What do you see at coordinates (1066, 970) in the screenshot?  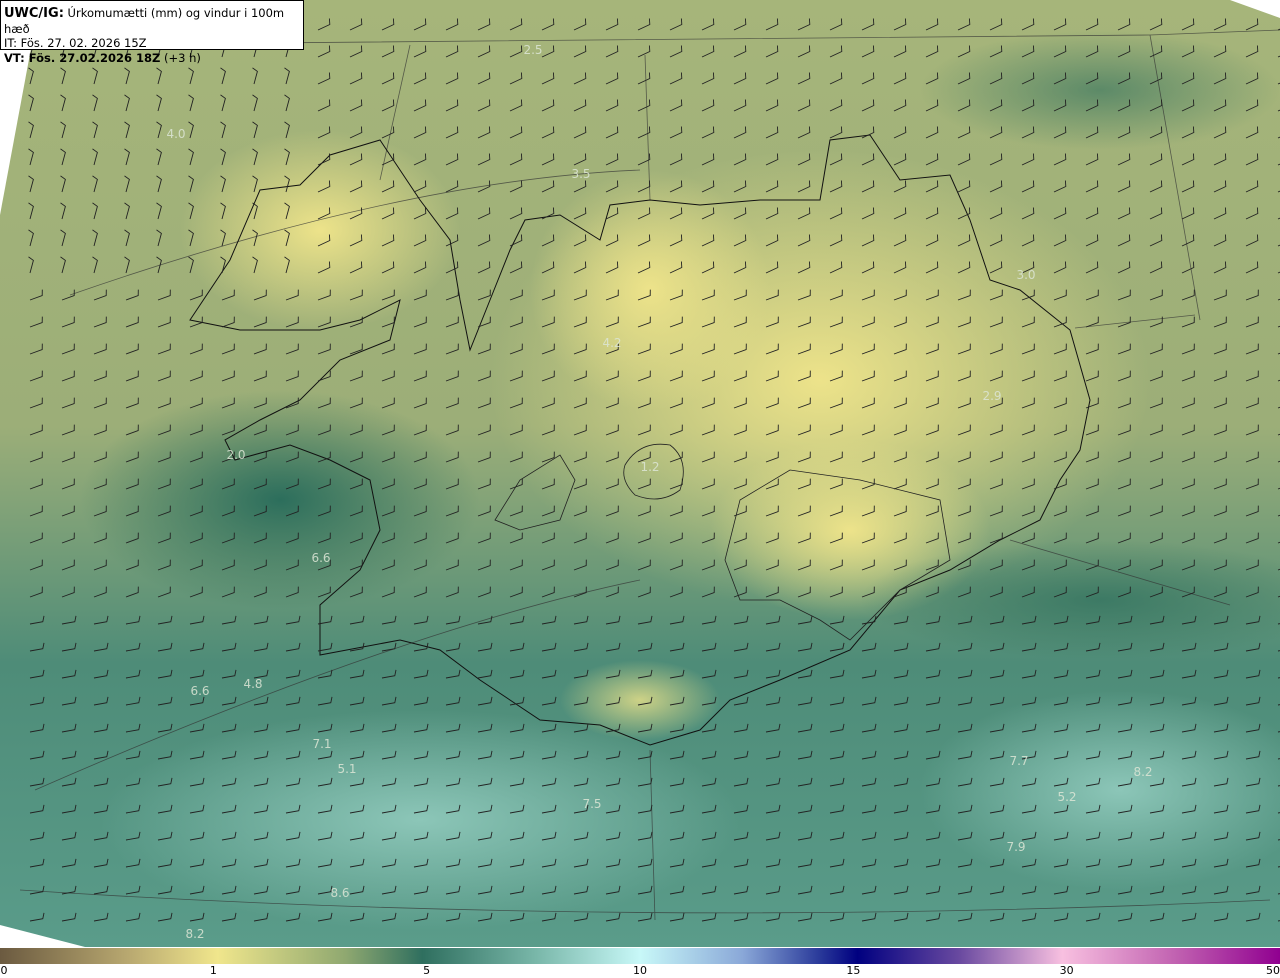 I see `colorbar-tick-label: 30` at bounding box center [1066, 970].